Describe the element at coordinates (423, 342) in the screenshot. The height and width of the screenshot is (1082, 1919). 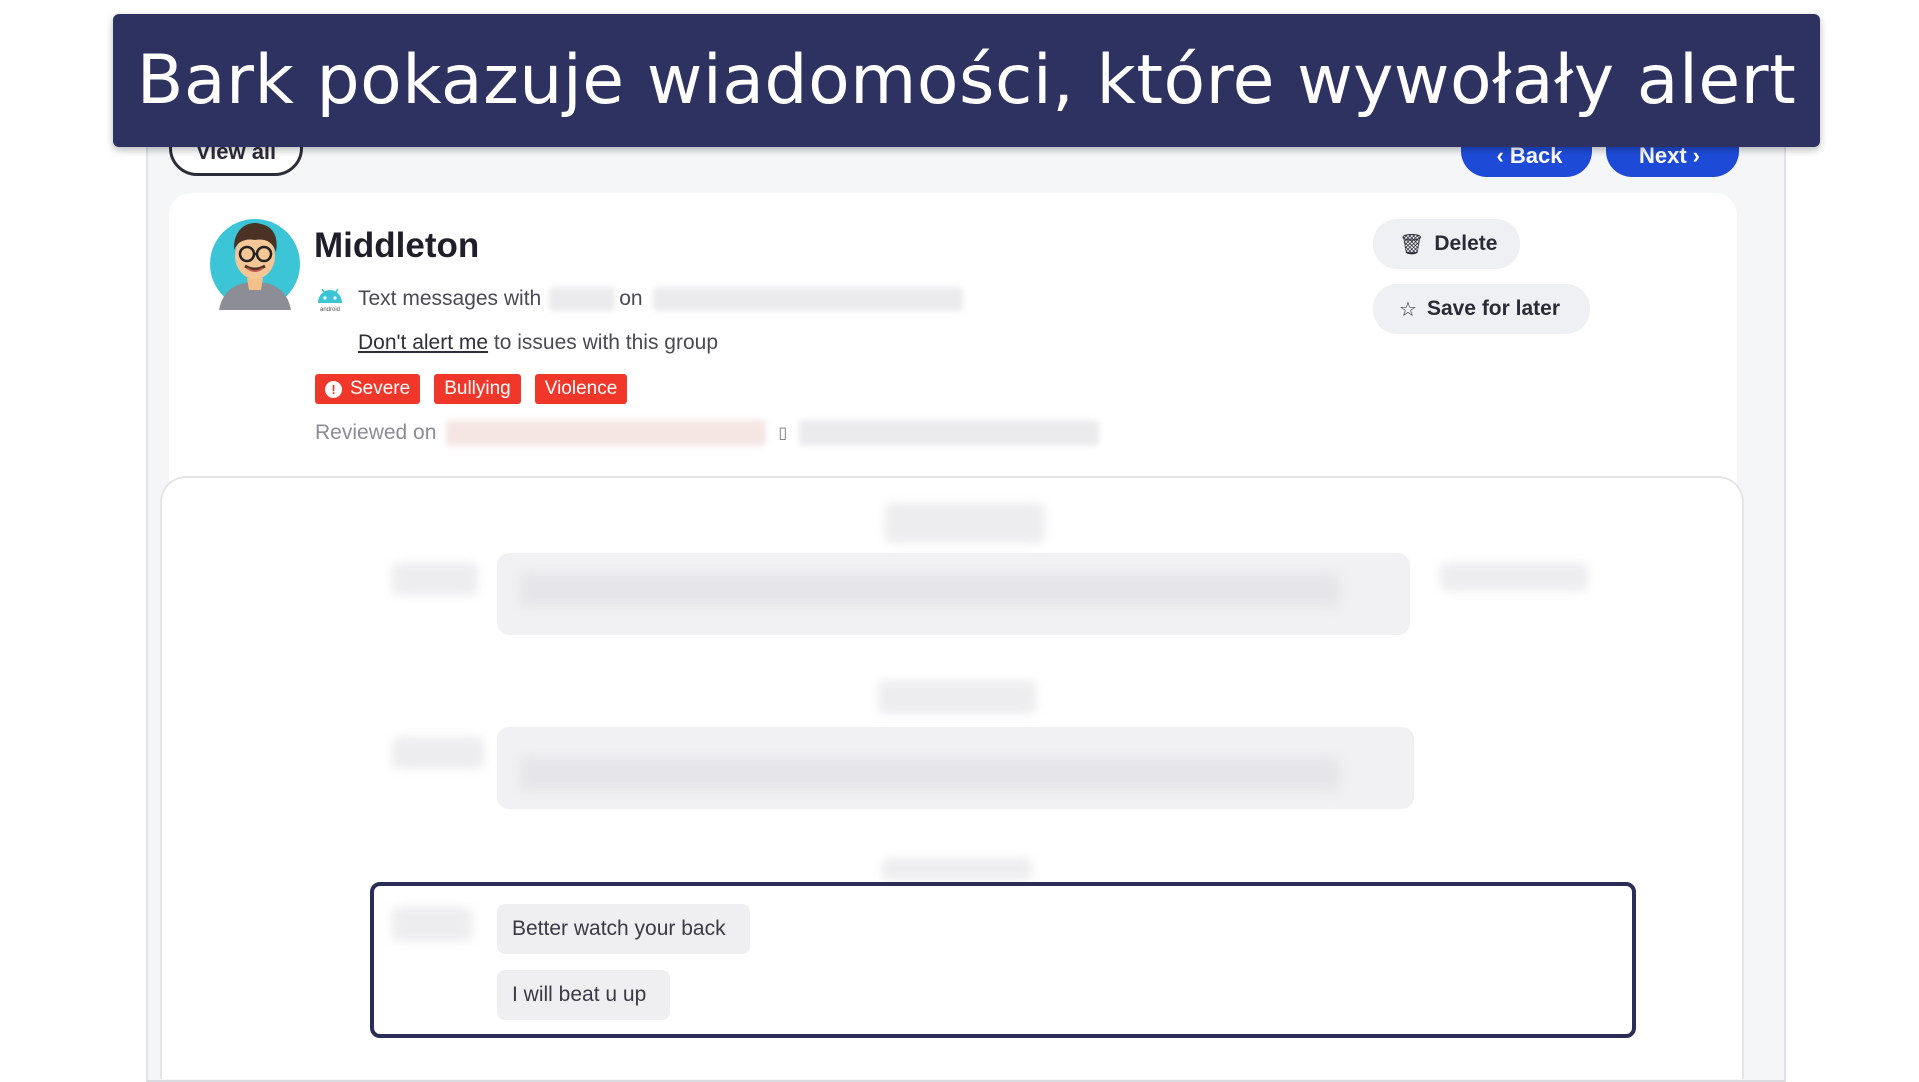
I see `dont-alert-link: Don't alert me` at that location.